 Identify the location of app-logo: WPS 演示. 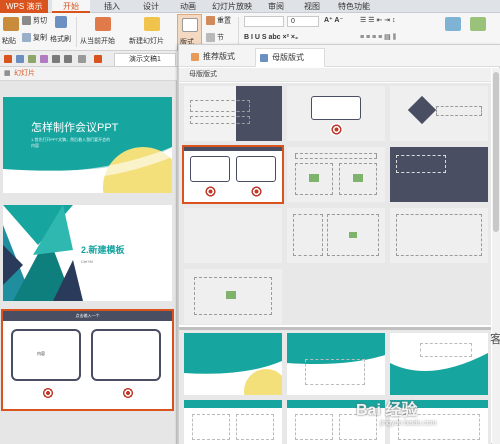
(24, 6).